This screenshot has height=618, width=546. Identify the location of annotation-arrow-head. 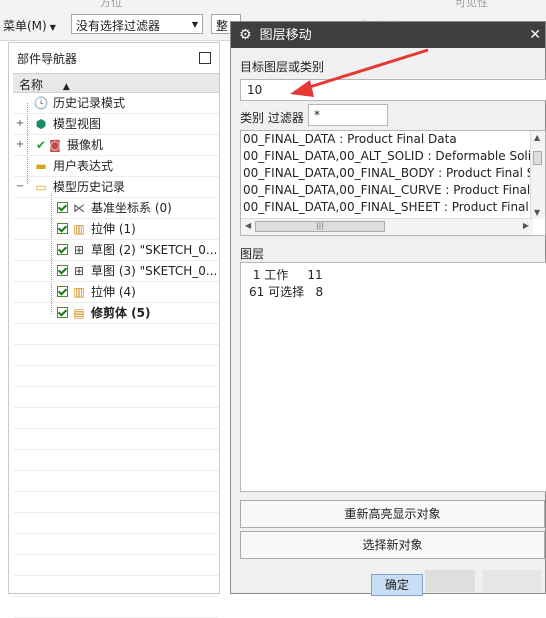
(302, 88).